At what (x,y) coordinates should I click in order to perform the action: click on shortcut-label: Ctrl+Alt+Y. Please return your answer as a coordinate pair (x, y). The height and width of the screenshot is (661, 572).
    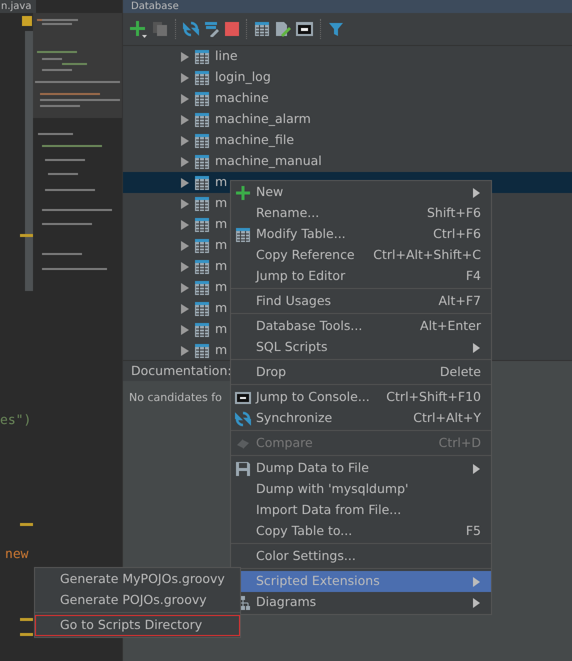
    Looking at the image, I should click on (447, 418).